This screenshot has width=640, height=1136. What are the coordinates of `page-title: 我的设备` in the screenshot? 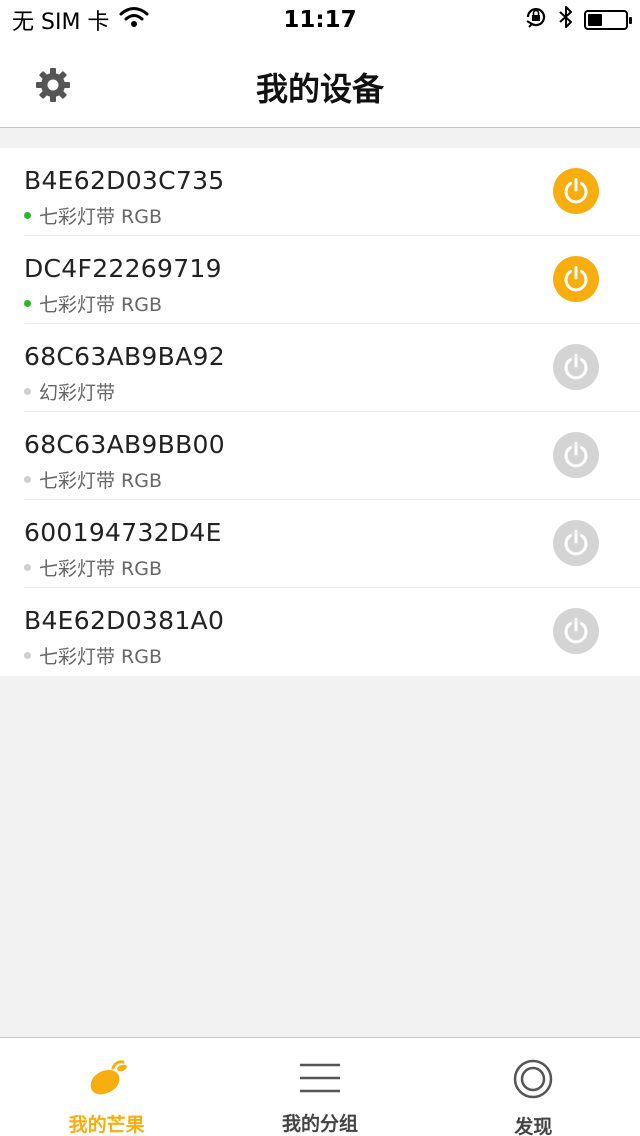 It's located at (319, 89).